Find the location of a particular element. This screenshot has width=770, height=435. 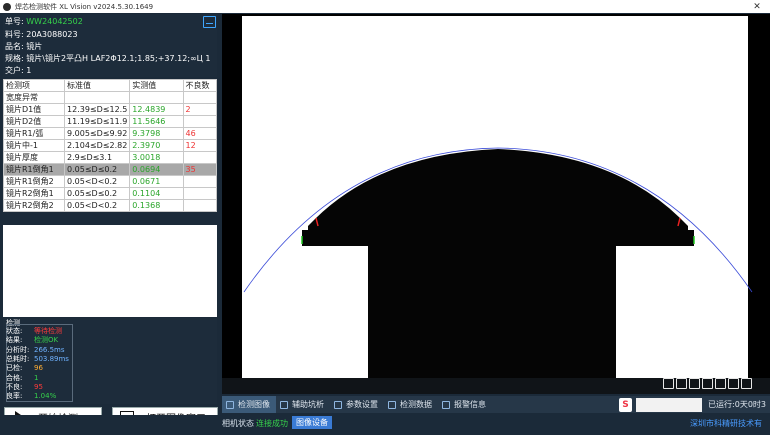

table-header-row: 检测项 标准值 实测值 不良数 is located at coordinates (110, 85).